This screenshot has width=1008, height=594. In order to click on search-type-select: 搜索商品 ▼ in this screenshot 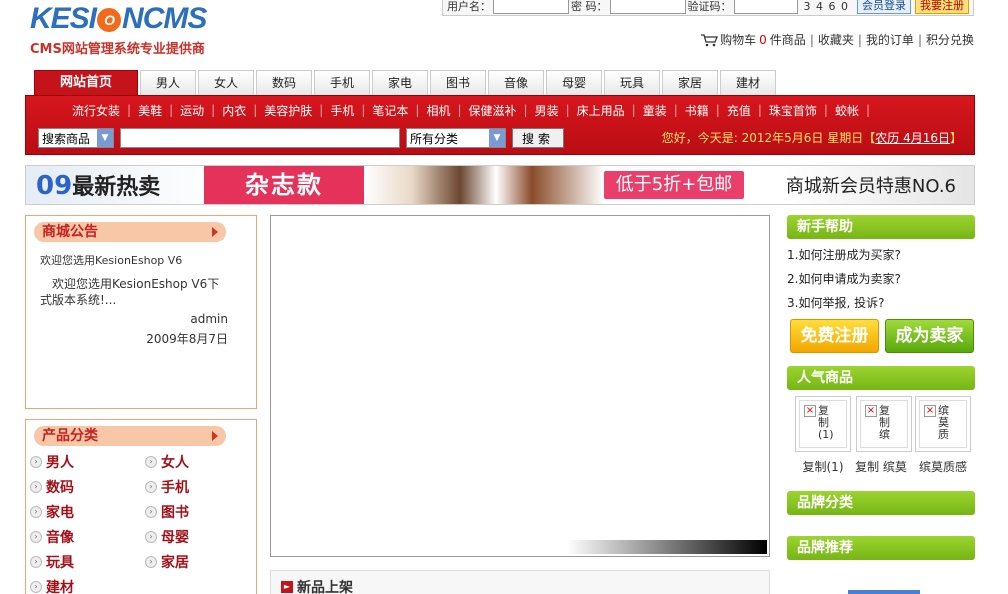, I will do `click(76, 138)`.